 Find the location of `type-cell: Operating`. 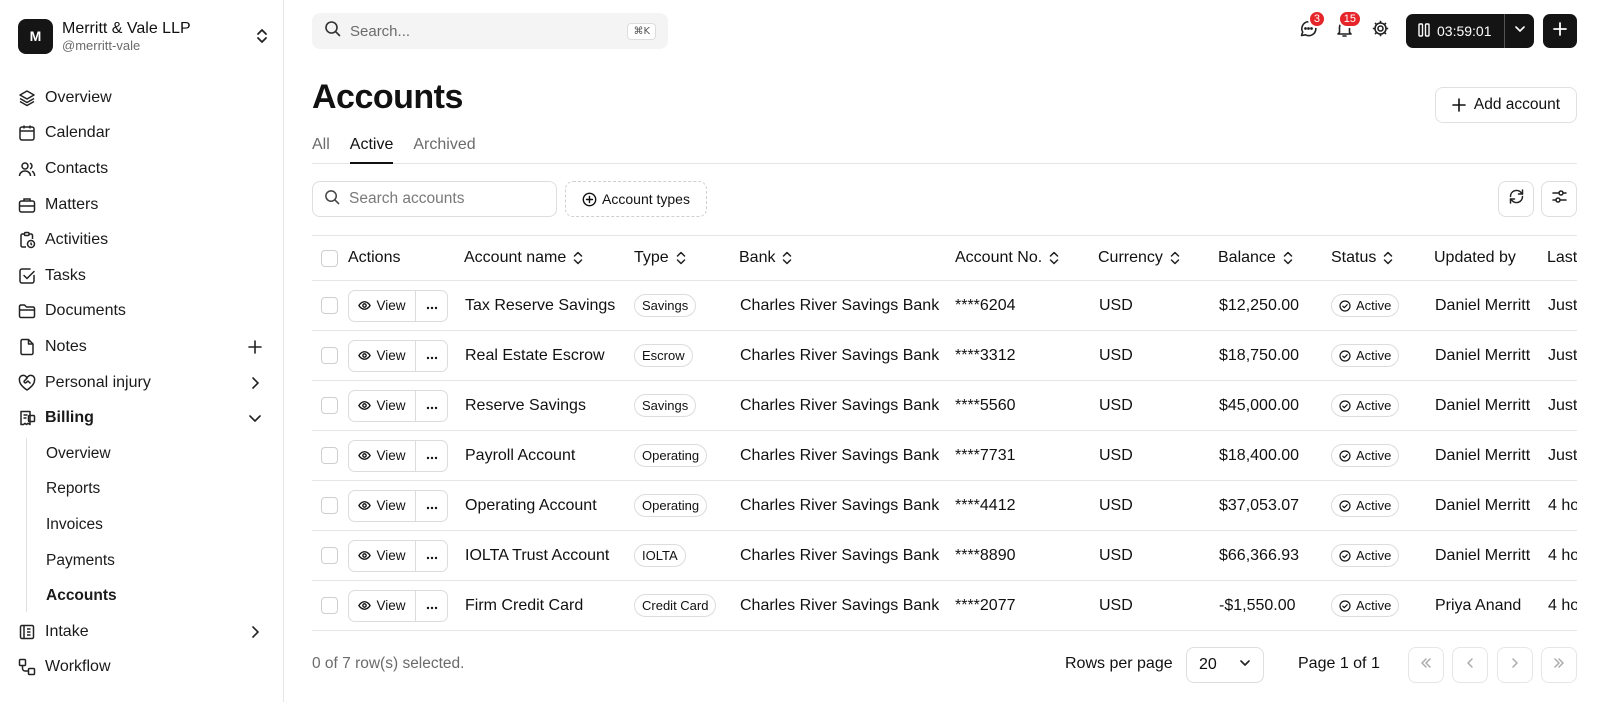

type-cell: Operating is located at coordinates (671, 505).